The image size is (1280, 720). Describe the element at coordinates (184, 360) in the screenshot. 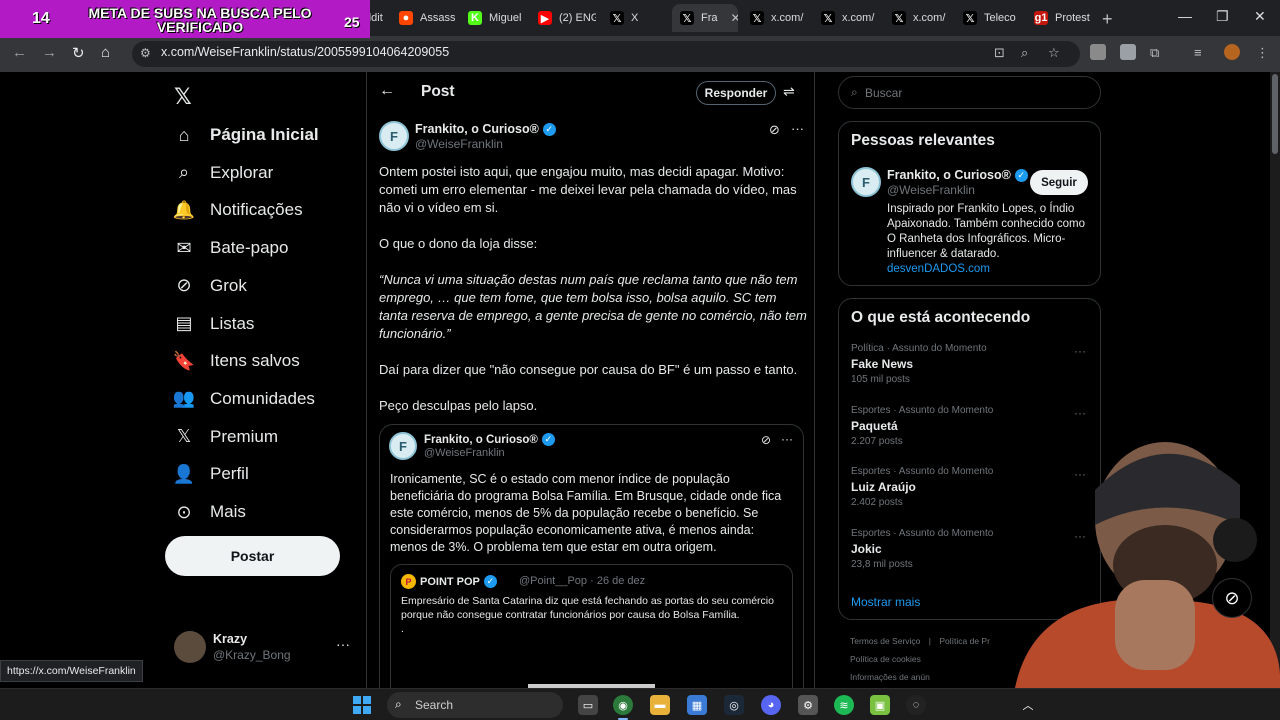

I see `bookmark-icon: 🔖` at that location.